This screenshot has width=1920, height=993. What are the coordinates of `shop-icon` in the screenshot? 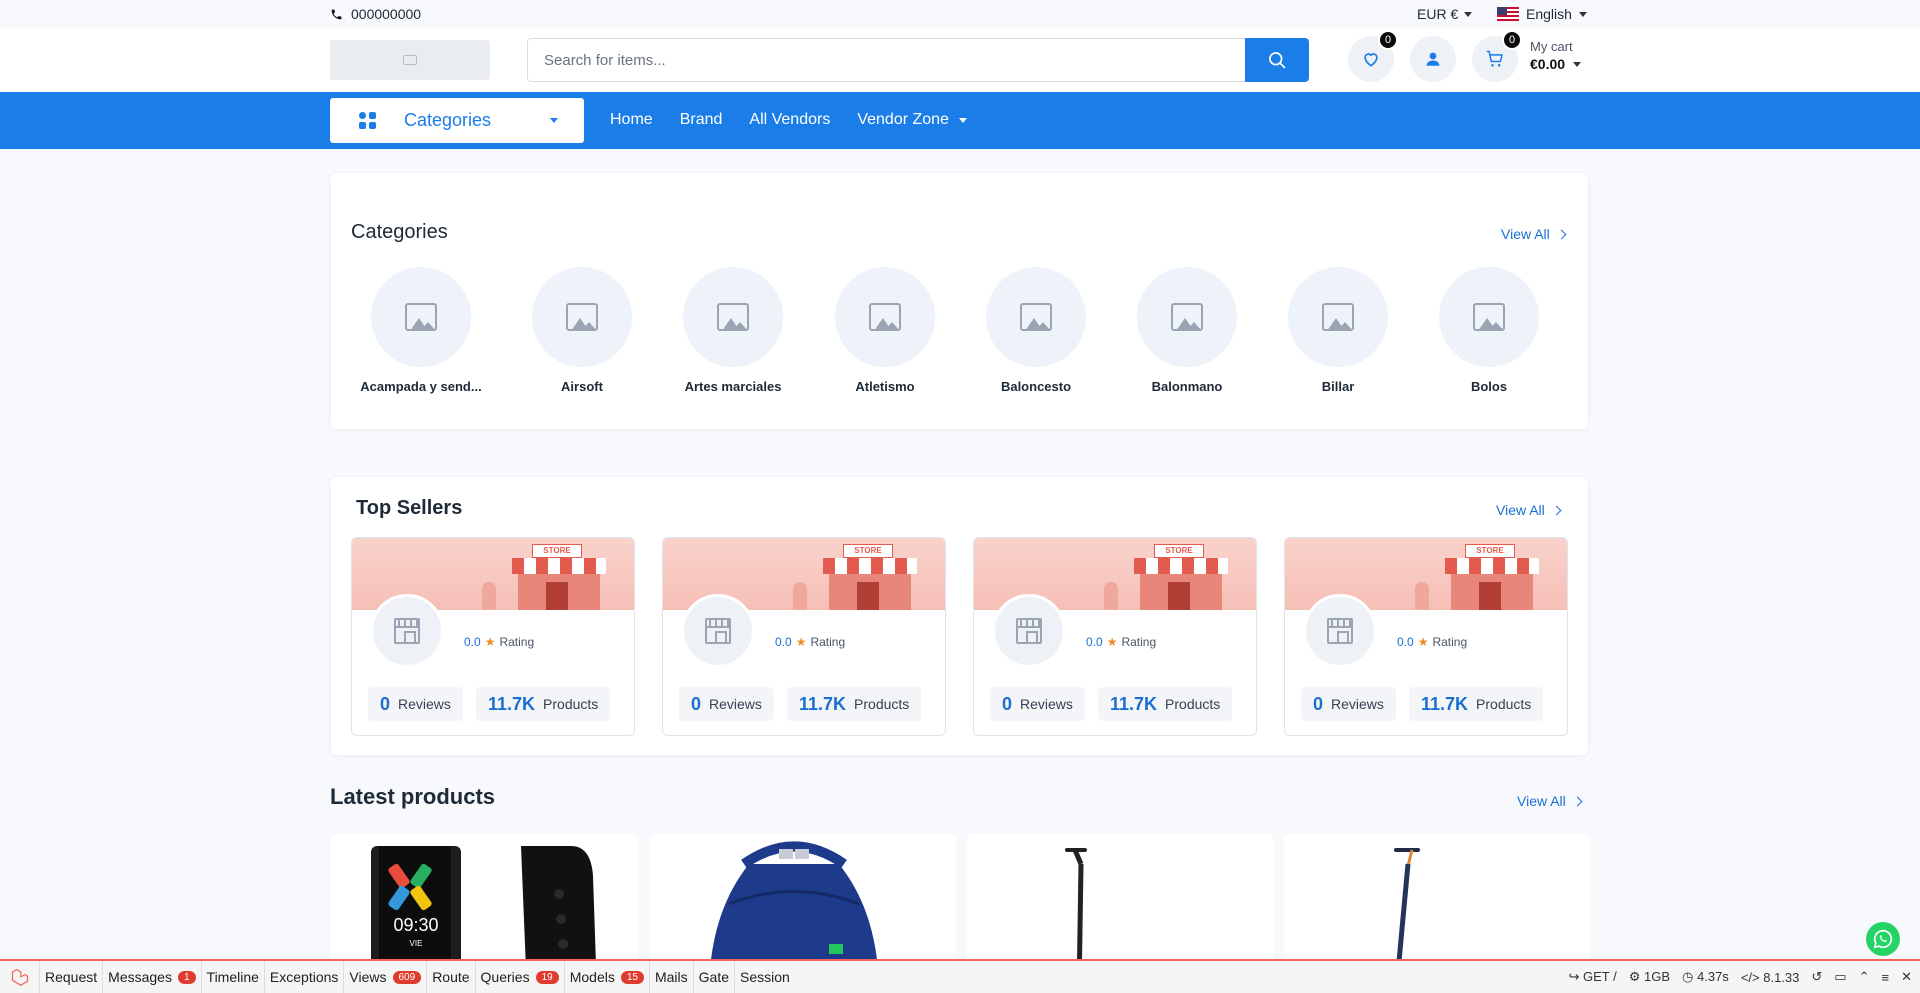 It's located at (407, 631).